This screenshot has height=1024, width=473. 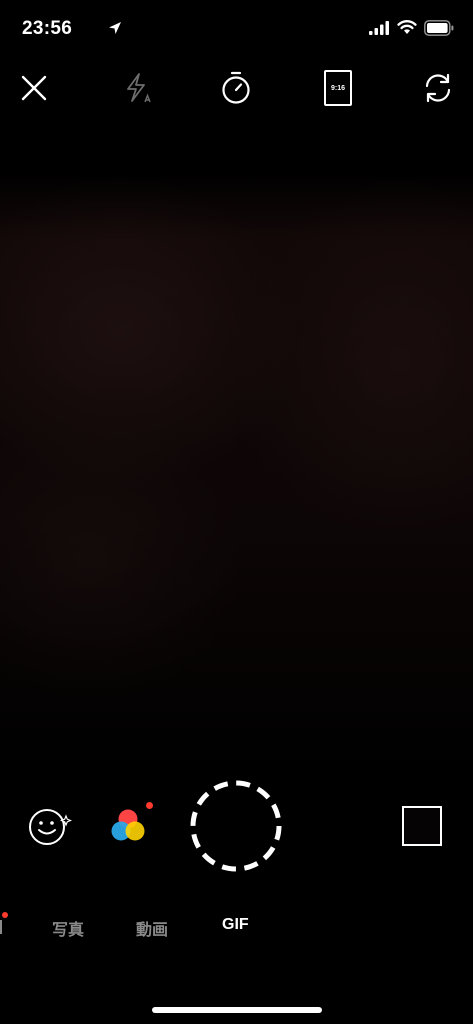 I want to click on mode-tab-partial, so click(x=1, y=927).